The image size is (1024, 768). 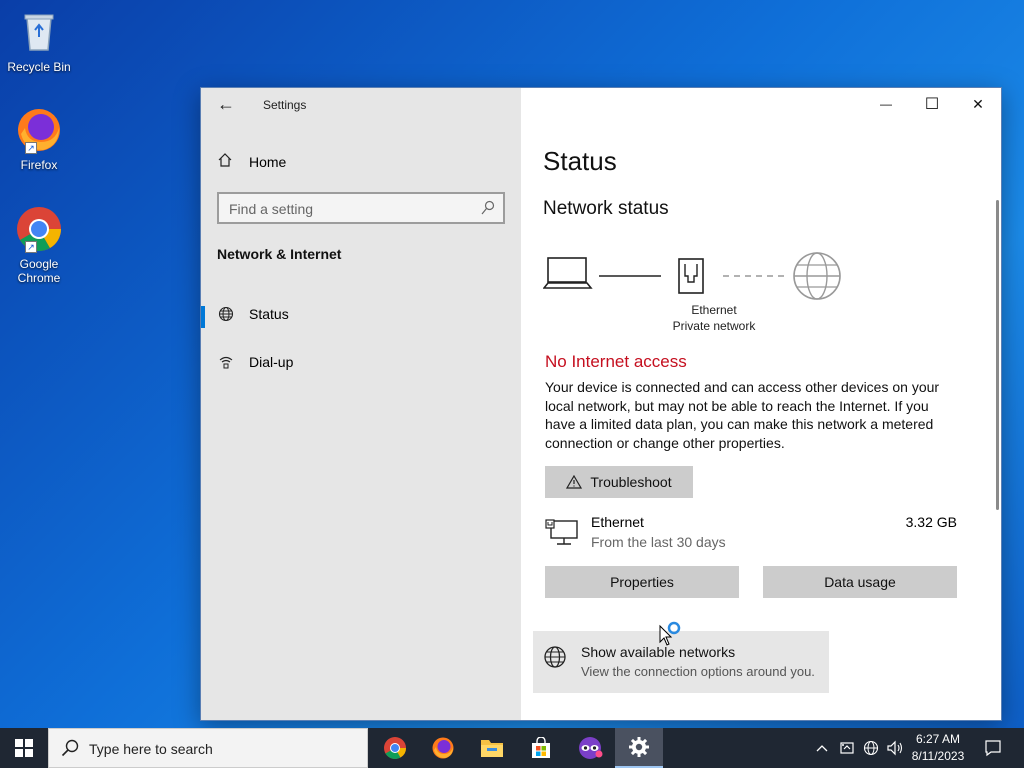 I want to click on maximize-button: ☐, so click(x=932, y=104).